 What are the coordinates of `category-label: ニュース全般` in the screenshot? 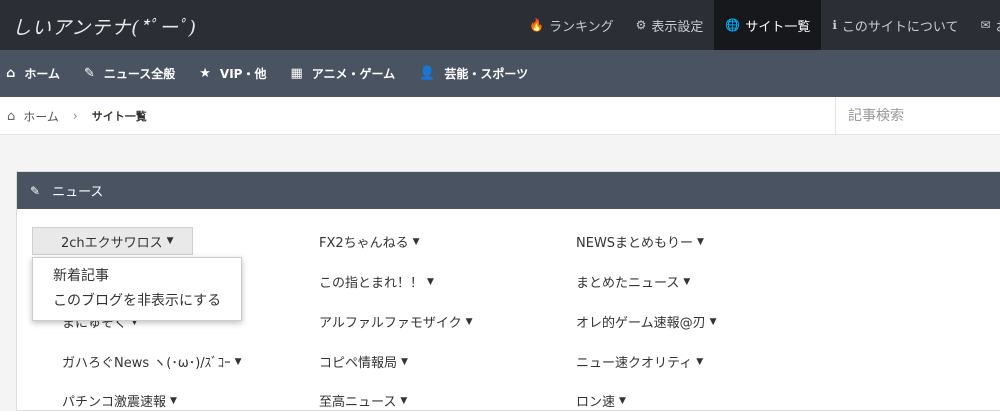 It's located at (139, 74).